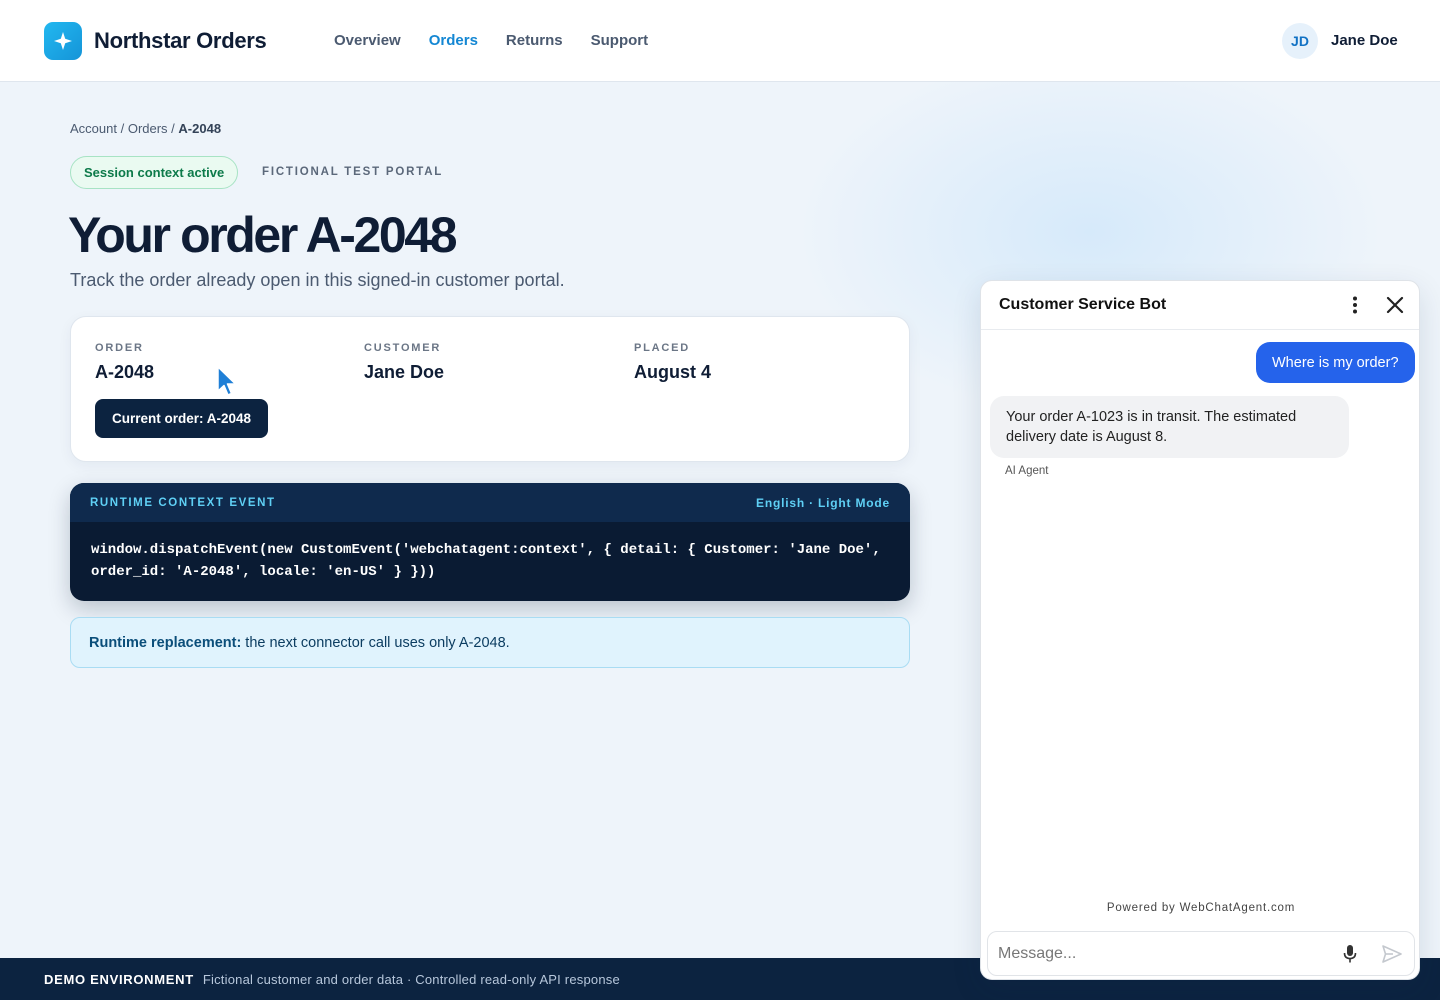 This screenshot has width=1440, height=1000. Describe the element at coordinates (1392, 954) in the screenshot. I see `send-icon` at that location.